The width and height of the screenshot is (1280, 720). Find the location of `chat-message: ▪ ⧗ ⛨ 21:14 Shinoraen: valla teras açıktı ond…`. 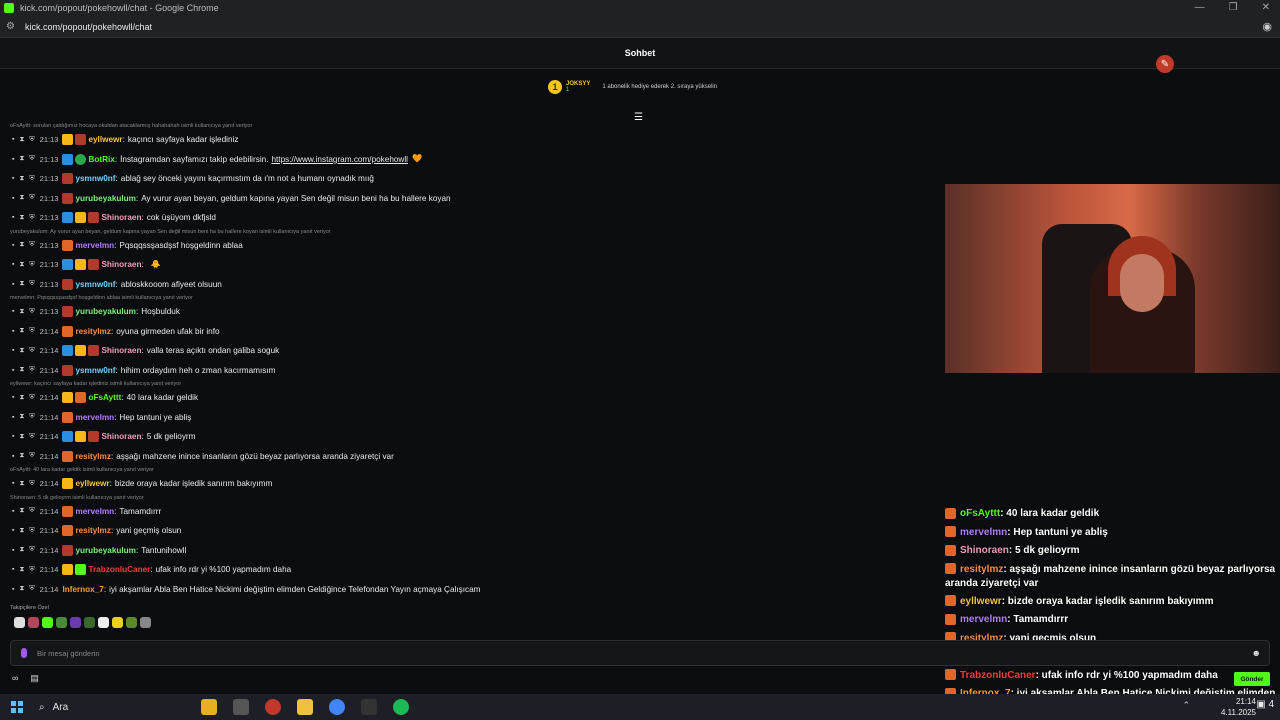

chat-message: ▪ ⧗ ⛨ 21:14 Shinoraen: valla teras açıktı ond… is located at coordinates (470, 351).